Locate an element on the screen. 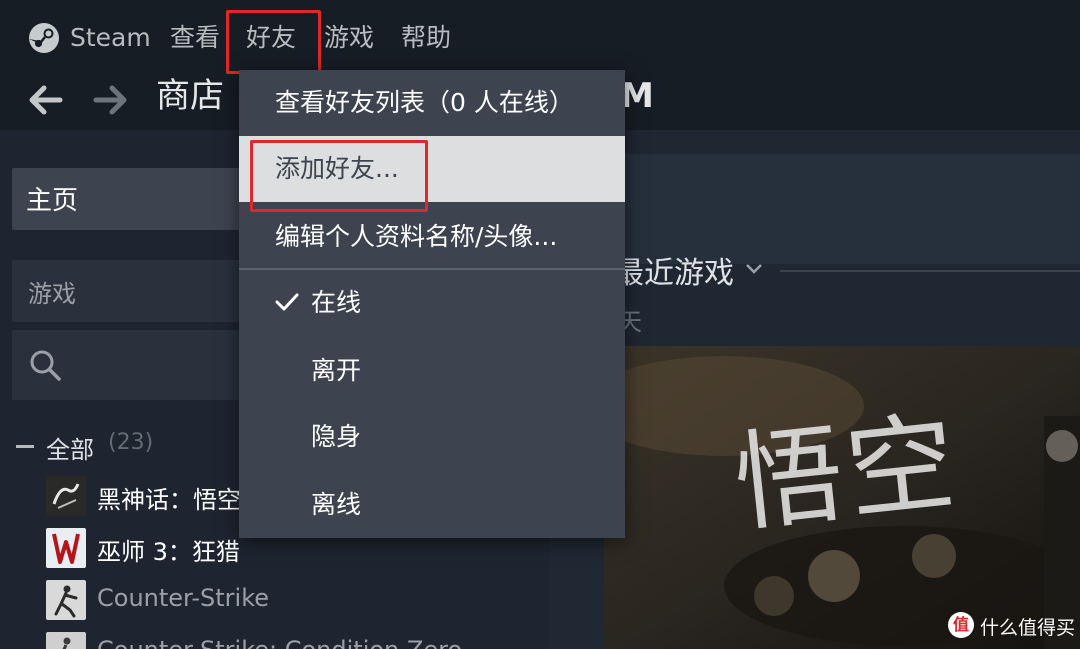  chevron-down-icon is located at coordinates (754, 269).